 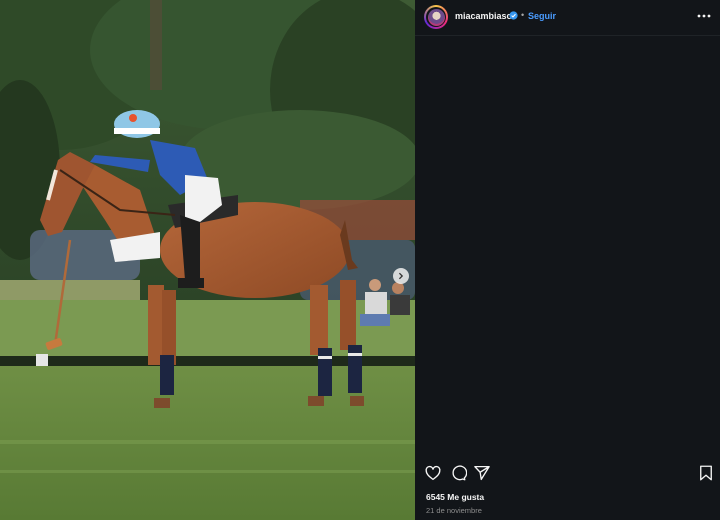 I want to click on likes-count: 6545 Me gusta, so click(x=455, y=497).